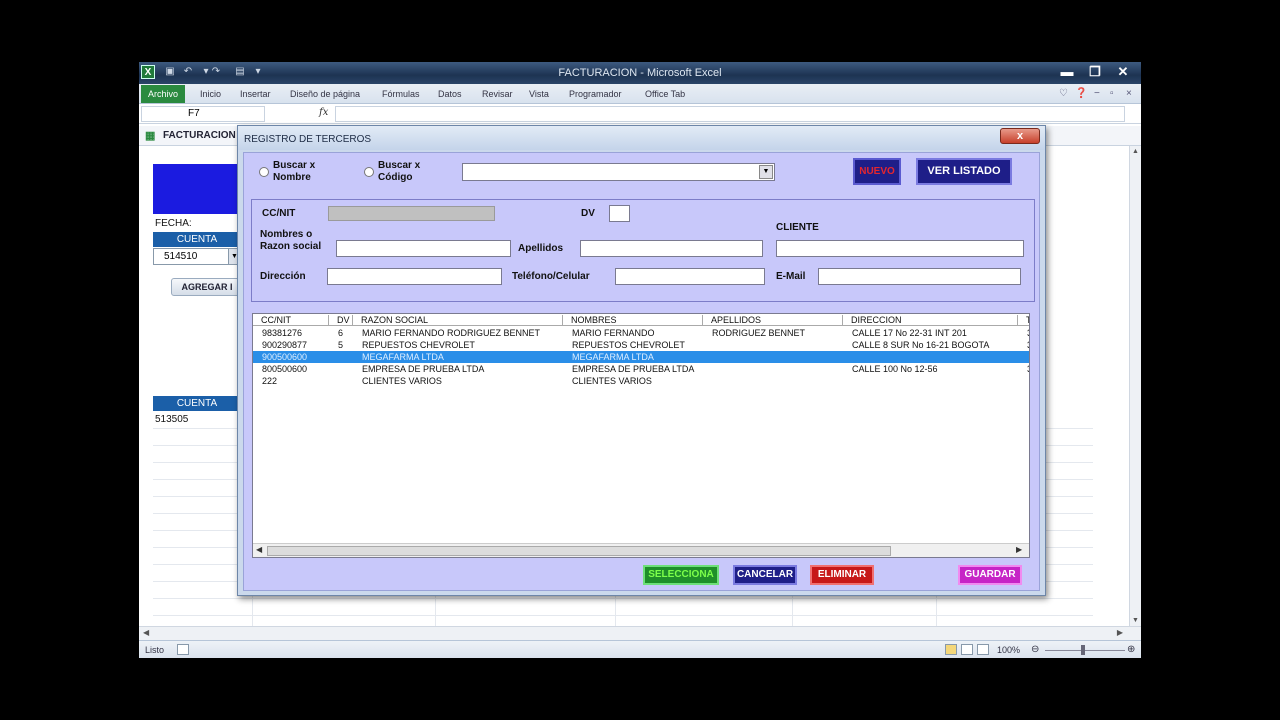  Describe the element at coordinates (291, 320) in the screenshot. I see `list-column-header: CC/NIT` at that location.